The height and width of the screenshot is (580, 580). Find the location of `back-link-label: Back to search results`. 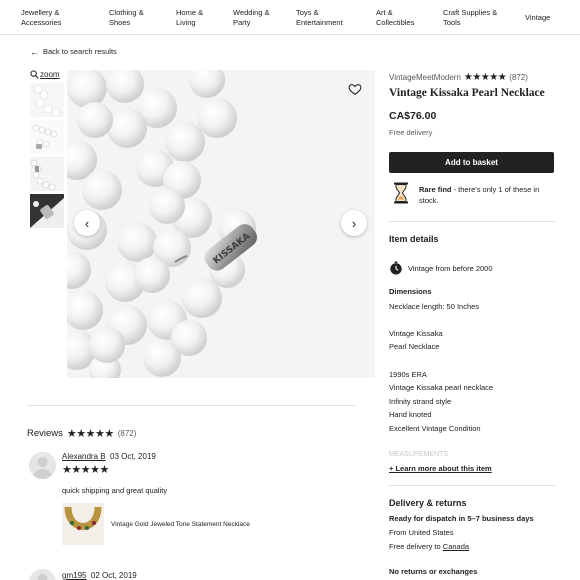

back-link-label: Back to search results is located at coordinates (80, 51).